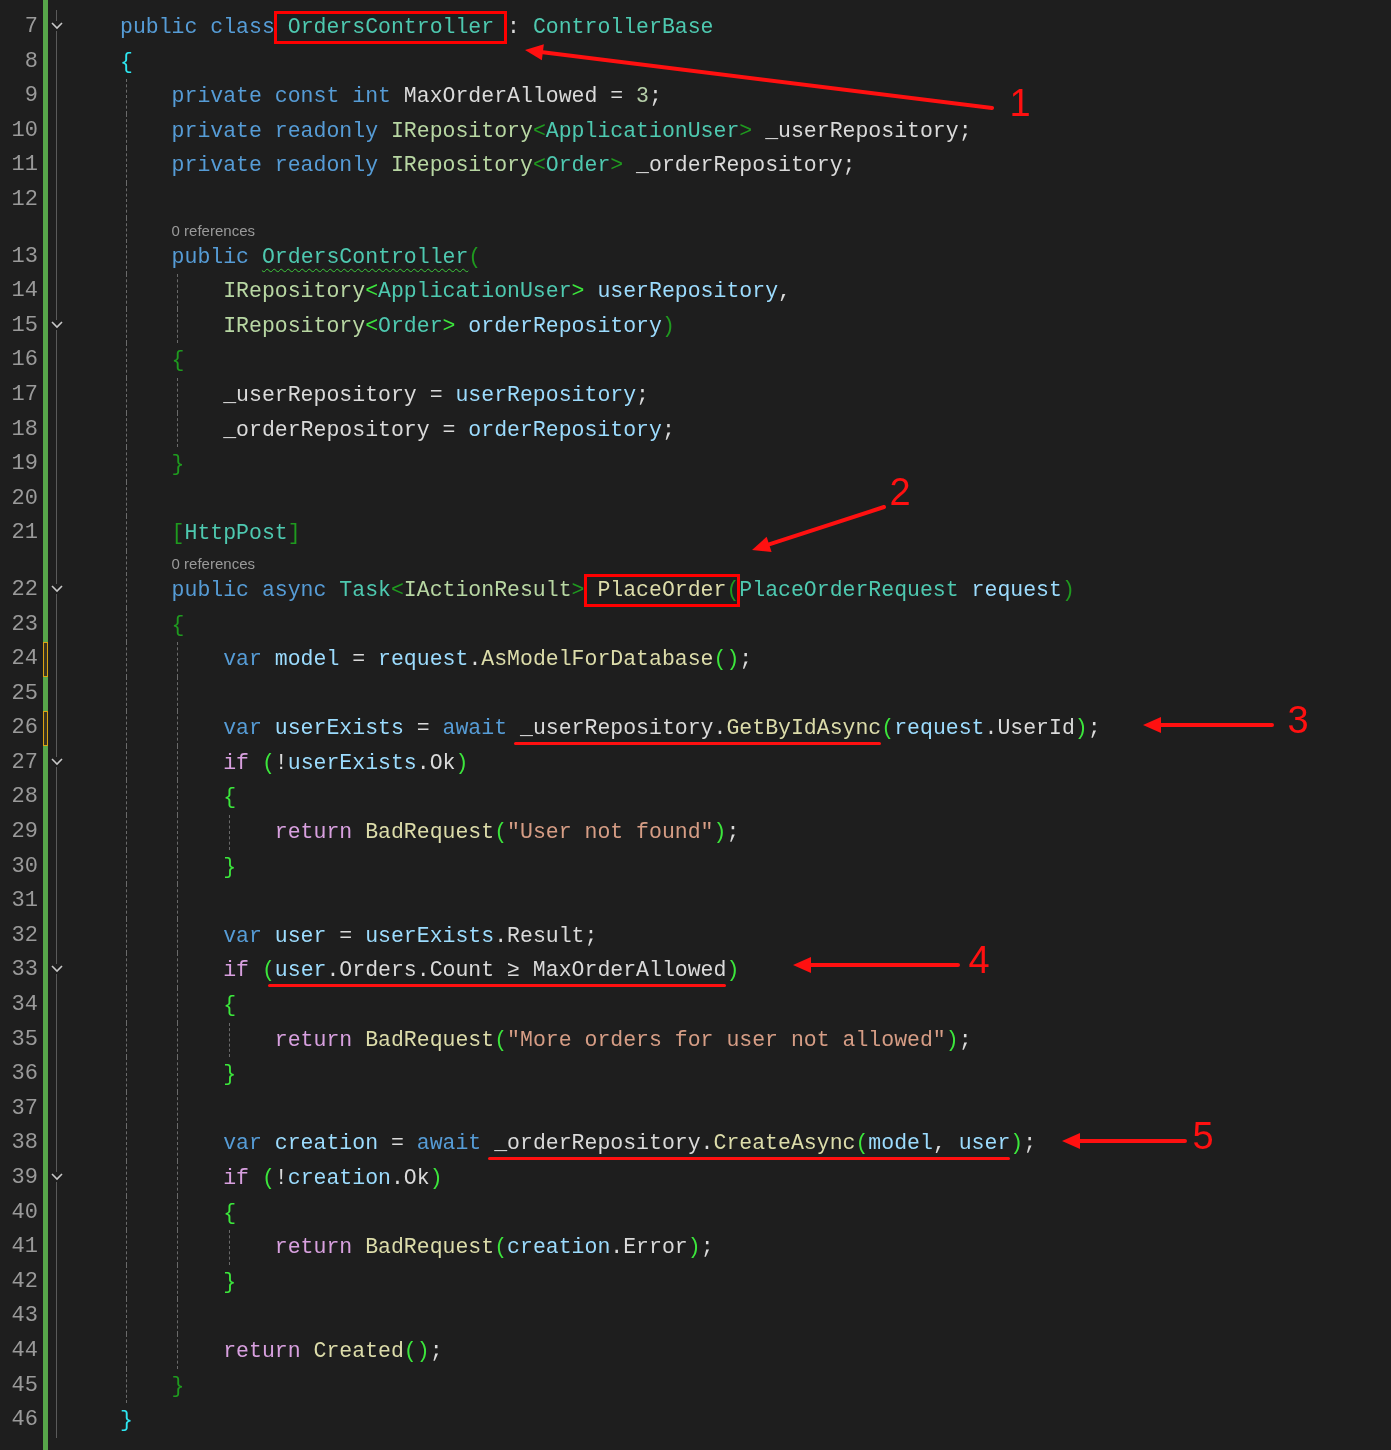 The height and width of the screenshot is (1450, 1391). What do you see at coordinates (481, 970) in the screenshot?
I see `code-line: if (user.Orders.Count ≥ MaxOrderAllowed)` at bounding box center [481, 970].